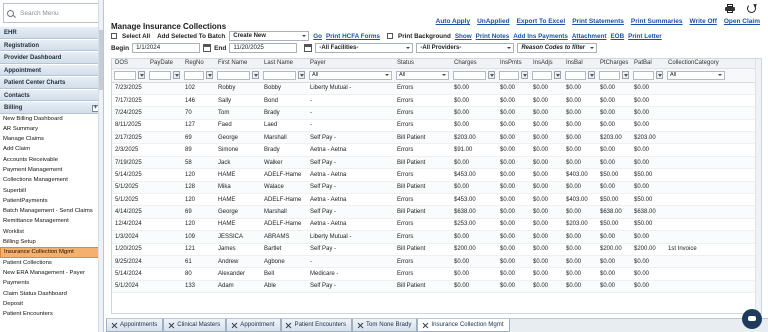 The width and height of the screenshot is (768, 332). Describe the element at coordinates (696, 75) in the screenshot. I see `category-filter-select: All` at that location.